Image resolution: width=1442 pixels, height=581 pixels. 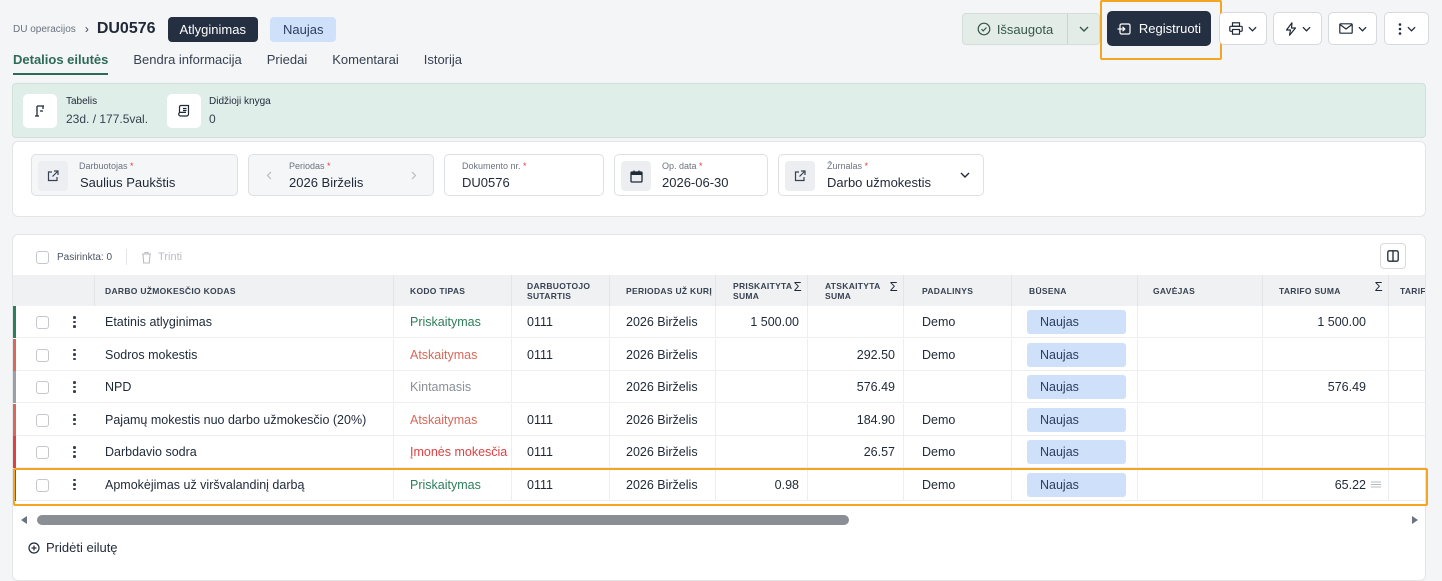 What do you see at coordinates (856, 452) in the screenshot?
I see `cell-deducted: 26.57` at bounding box center [856, 452].